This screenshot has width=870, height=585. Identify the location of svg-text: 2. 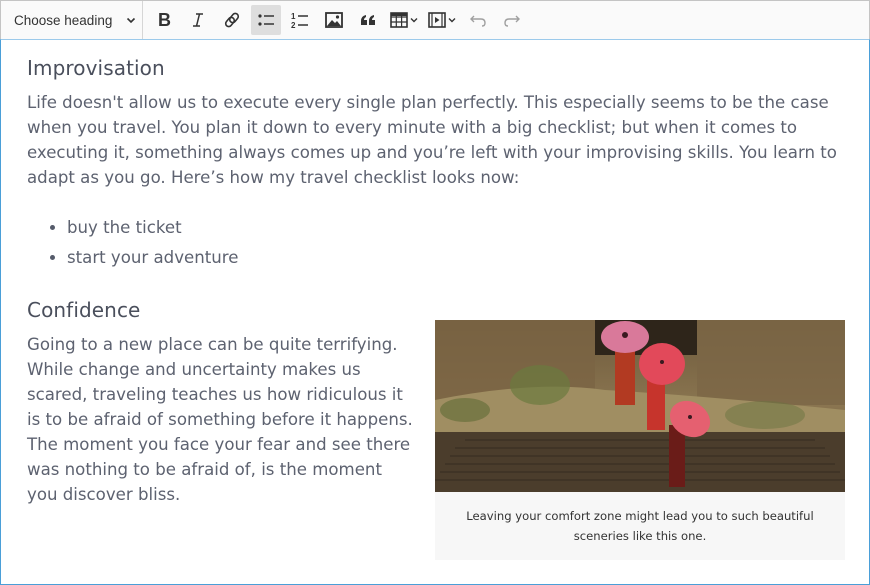
(293, 25).